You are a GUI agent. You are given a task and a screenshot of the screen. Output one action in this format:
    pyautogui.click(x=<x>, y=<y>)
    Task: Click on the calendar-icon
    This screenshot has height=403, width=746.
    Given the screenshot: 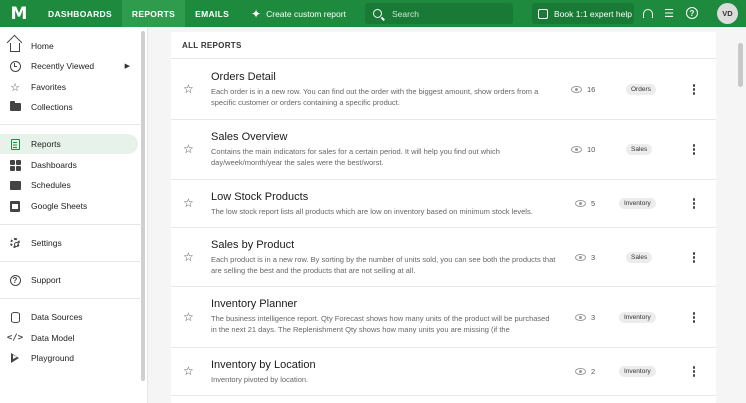 What is the action you would take?
    pyautogui.click(x=543, y=13)
    